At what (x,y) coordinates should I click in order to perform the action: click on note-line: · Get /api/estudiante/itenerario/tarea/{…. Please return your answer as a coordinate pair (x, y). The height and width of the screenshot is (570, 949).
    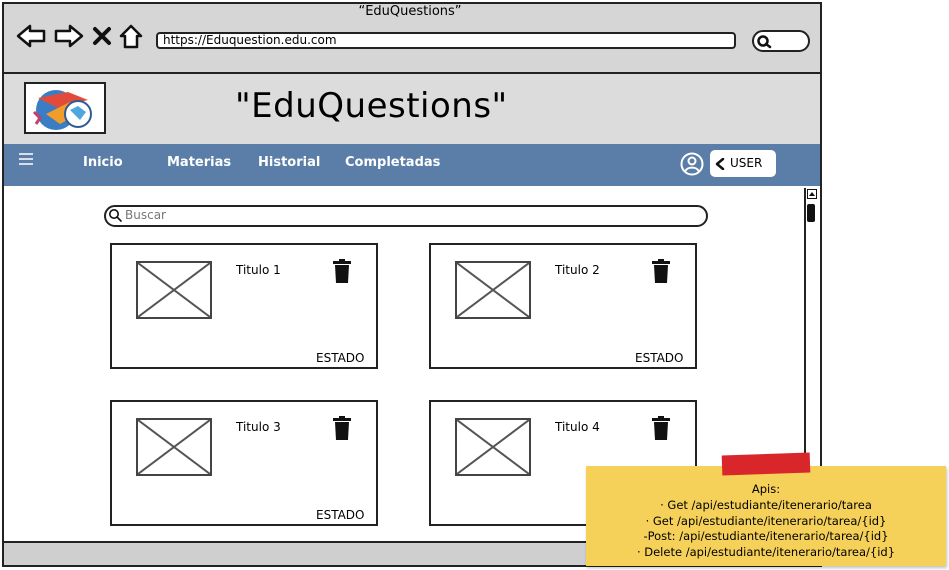
    Looking at the image, I should click on (766, 521).